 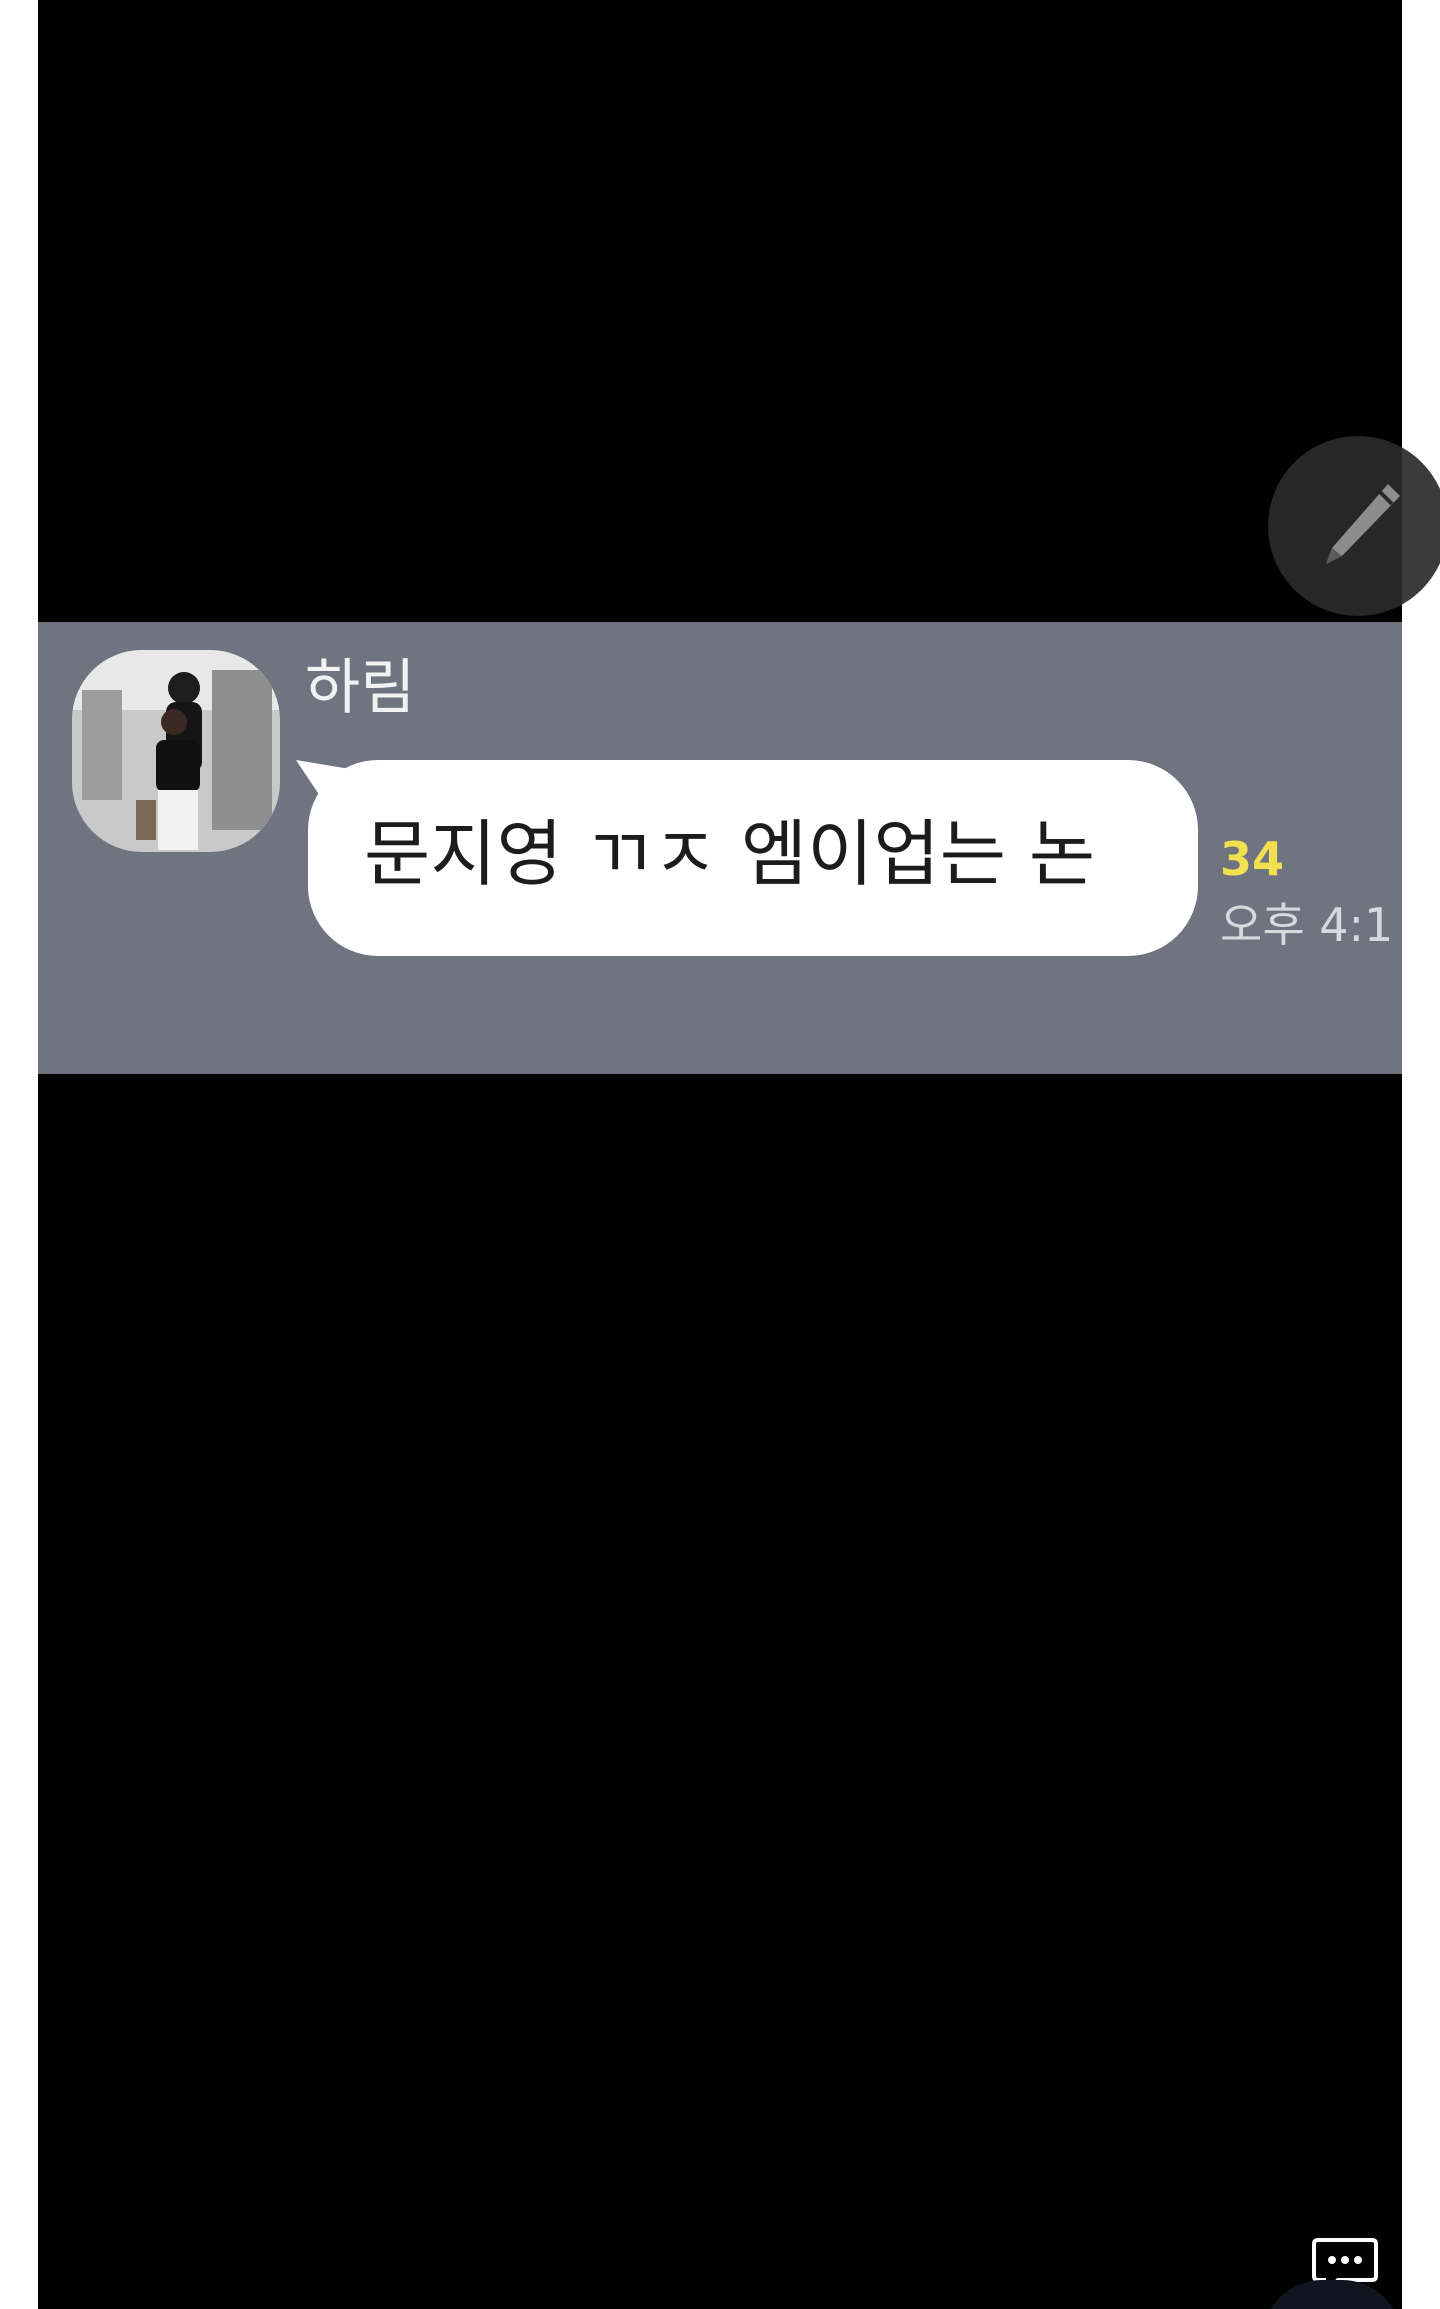 I want to click on sender-name: 하림, so click(x=360, y=688).